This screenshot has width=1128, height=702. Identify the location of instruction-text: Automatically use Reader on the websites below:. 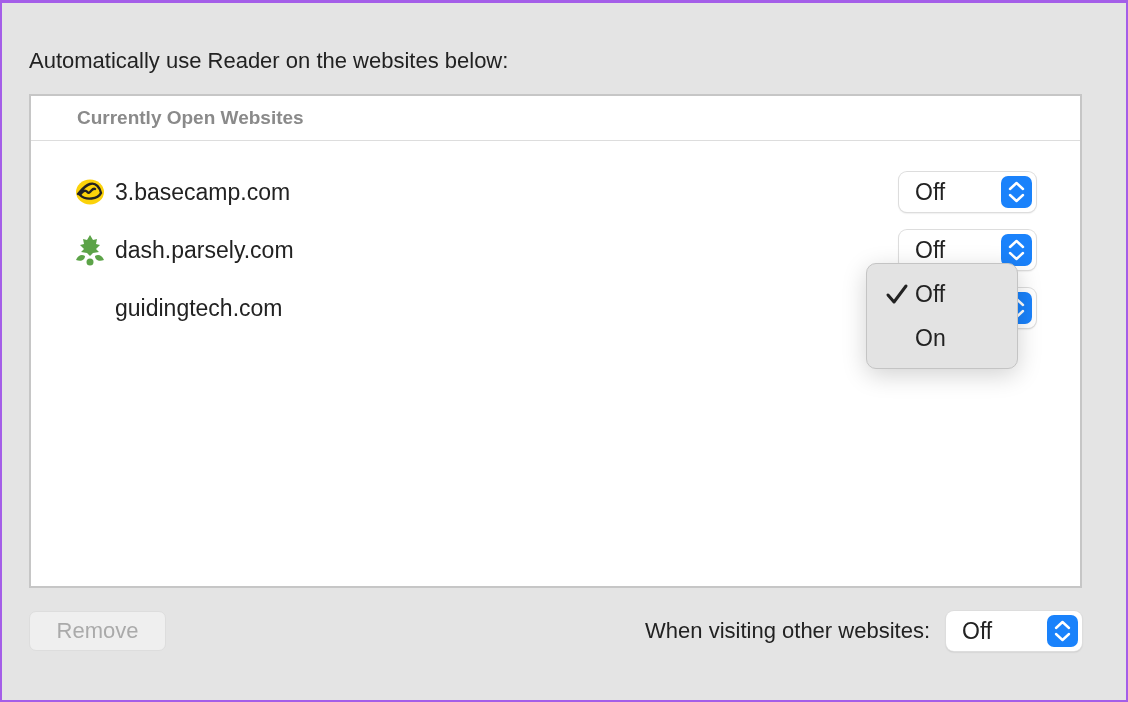
(269, 61).